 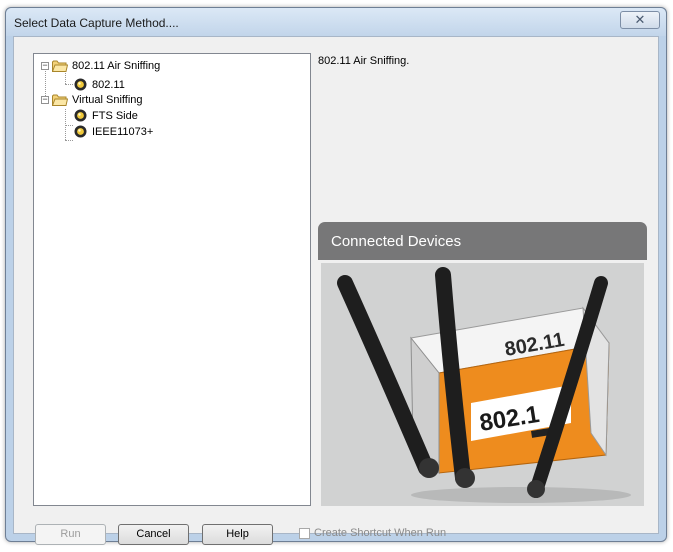 What do you see at coordinates (336, 22) in the screenshot?
I see `title-bar: Select Data Capture Method.... ✕` at bounding box center [336, 22].